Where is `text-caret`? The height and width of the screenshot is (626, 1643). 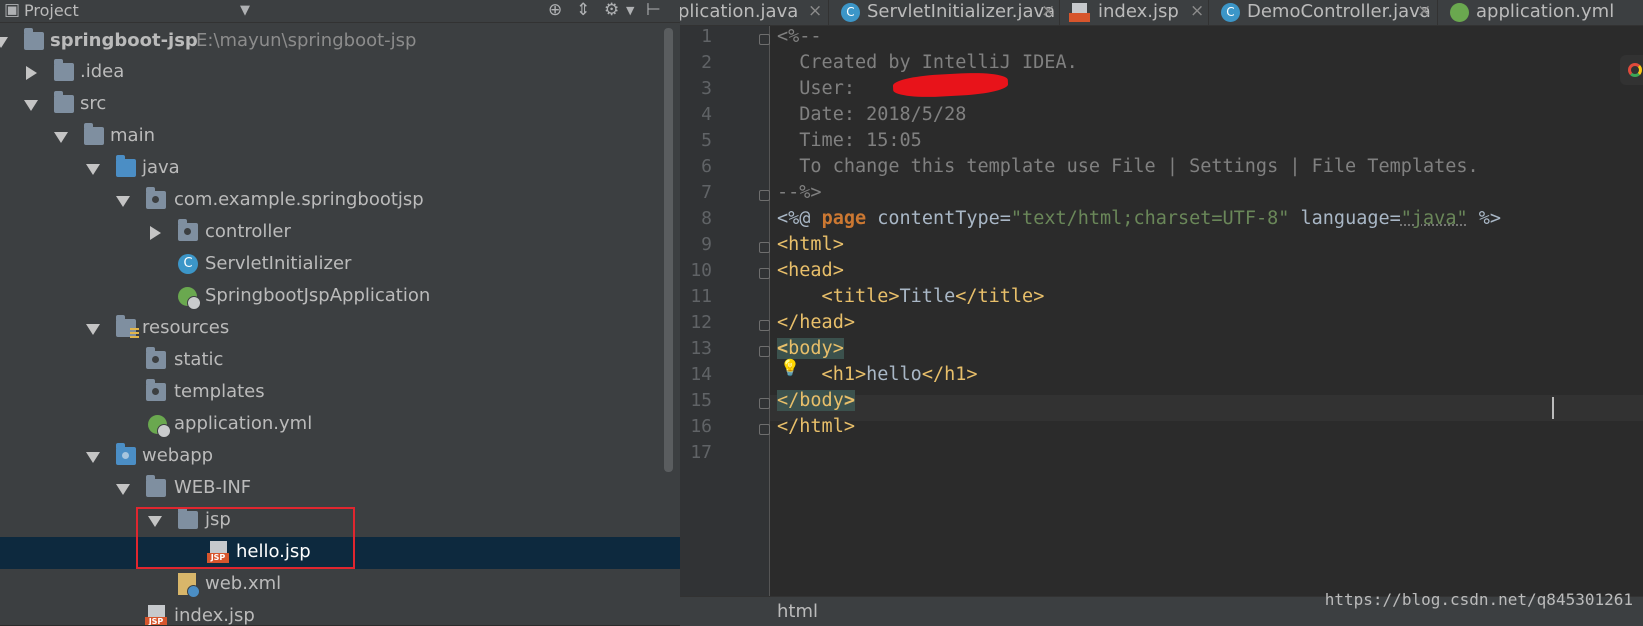
text-caret is located at coordinates (1553, 408).